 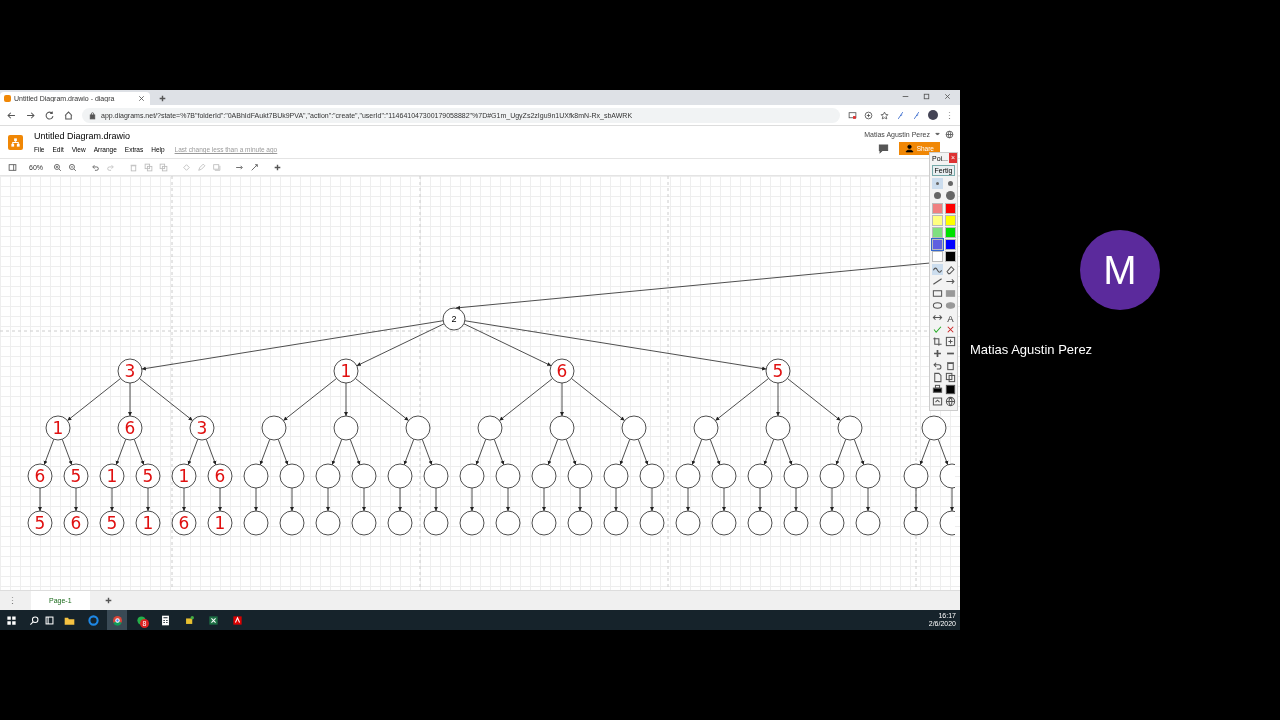 What do you see at coordinates (92, 115) in the screenshot?
I see `lock-icon` at bounding box center [92, 115].